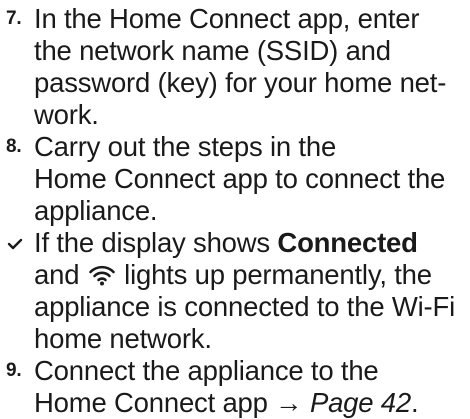 Image resolution: width=470 pixels, height=419 pixels. What do you see at coordinates (14, 146) in the screenshot?
I see `step-number: 8.` at bounding box center [14, 146].